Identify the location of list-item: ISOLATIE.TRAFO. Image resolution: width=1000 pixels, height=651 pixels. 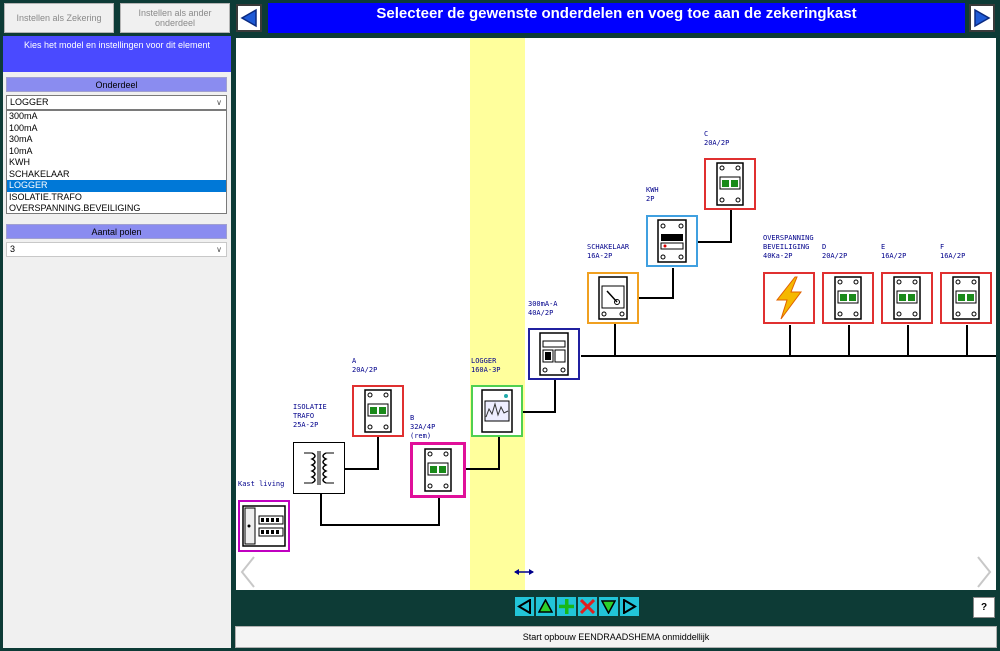
(116, 198).